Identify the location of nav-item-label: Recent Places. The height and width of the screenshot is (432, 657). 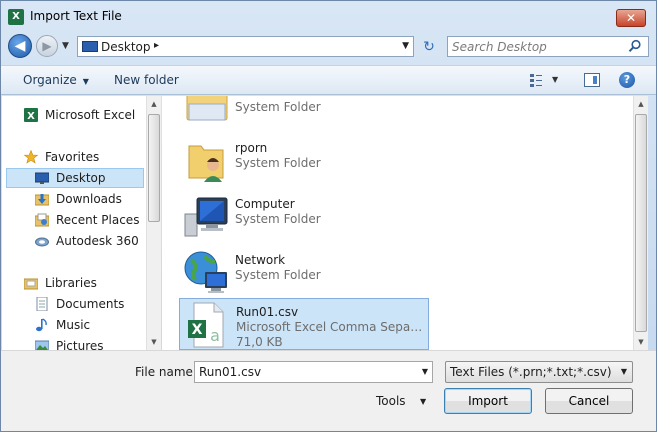
(98, 220).